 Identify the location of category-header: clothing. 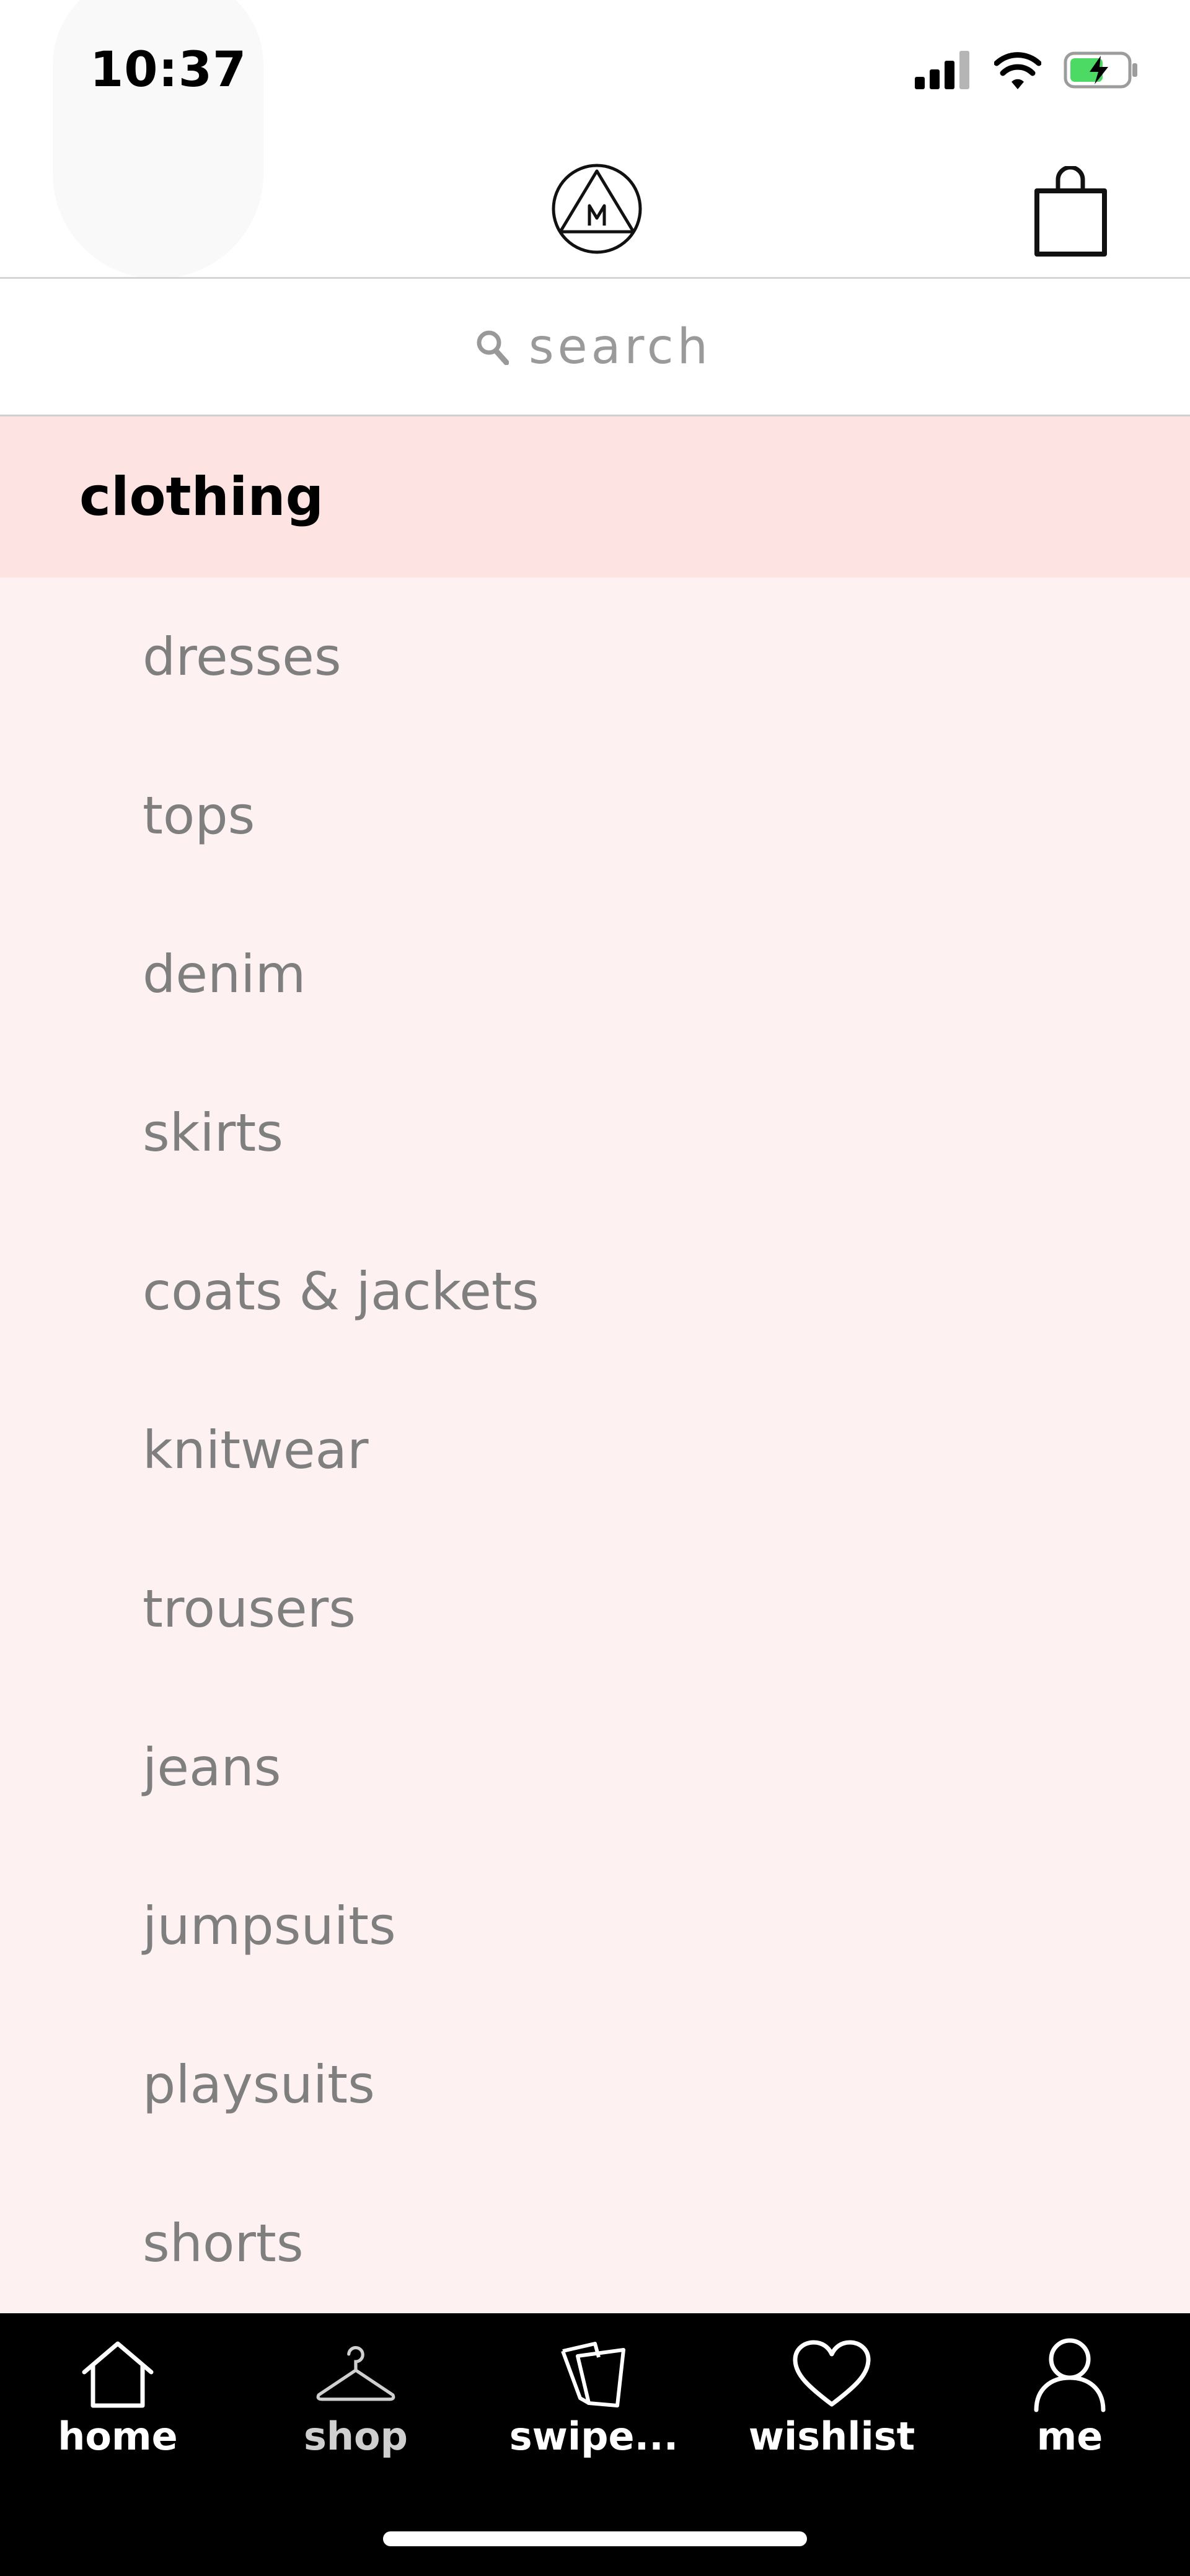
(595, 497).